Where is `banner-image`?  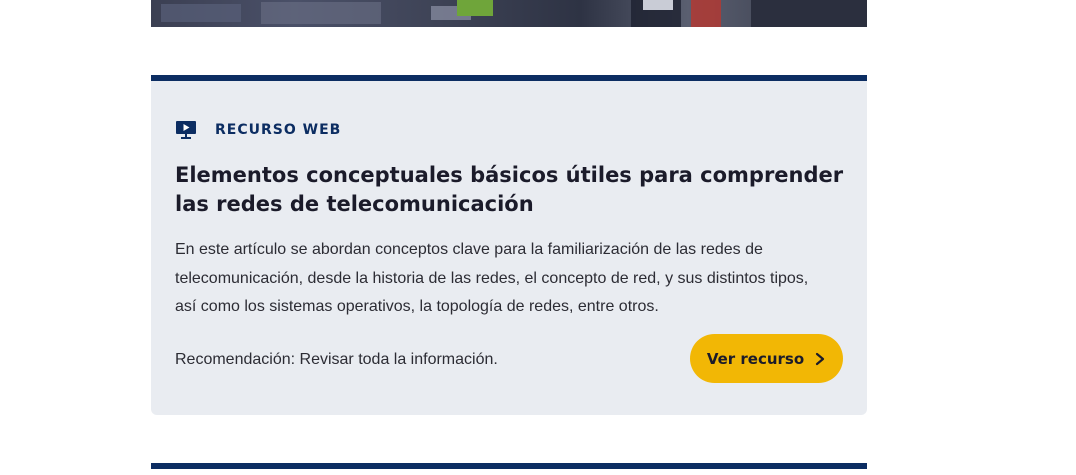
banner-image is located at coordinates (509, 13).